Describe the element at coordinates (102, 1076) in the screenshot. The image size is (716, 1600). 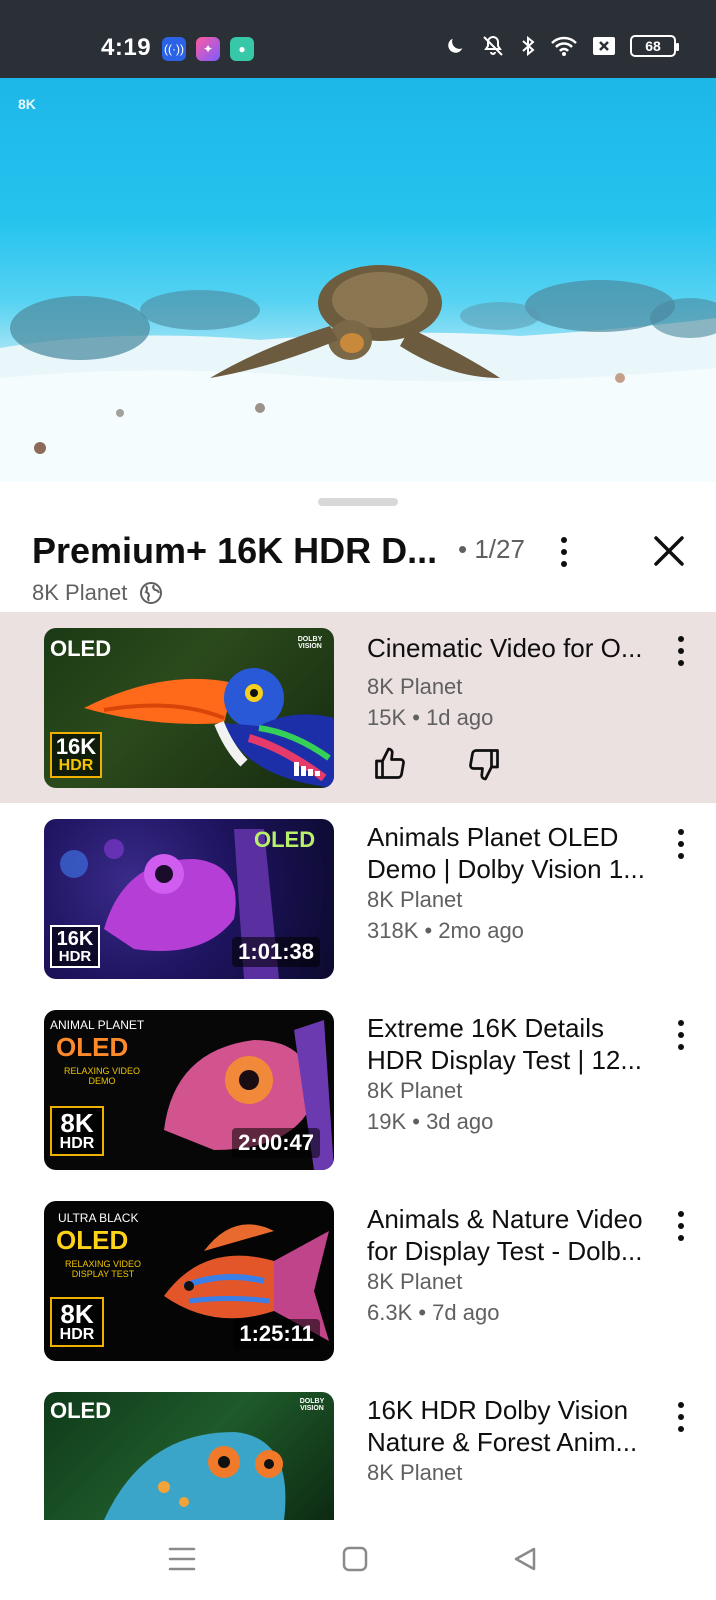
I see `thumb-subcaption: RELAXING VIDEO DEMO` at that location.